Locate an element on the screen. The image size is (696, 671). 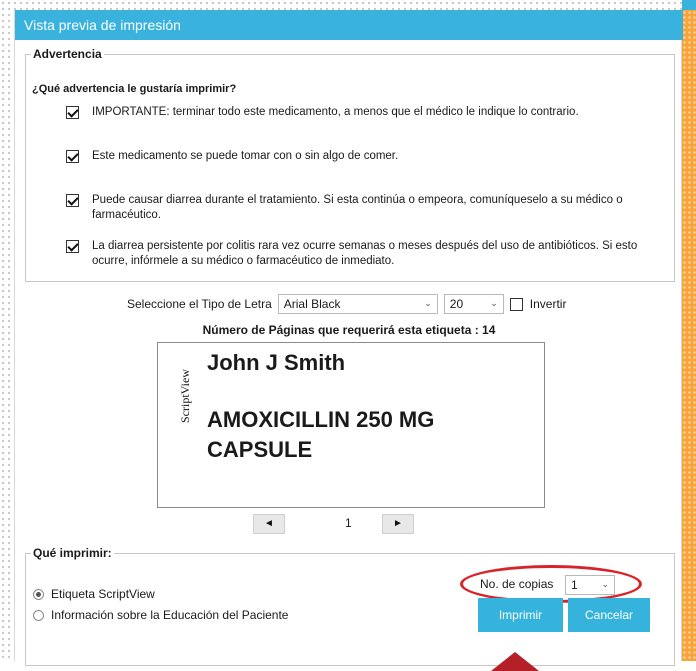
font-type-select: Arial Black ⌄ is located at coordinates (357, 304).